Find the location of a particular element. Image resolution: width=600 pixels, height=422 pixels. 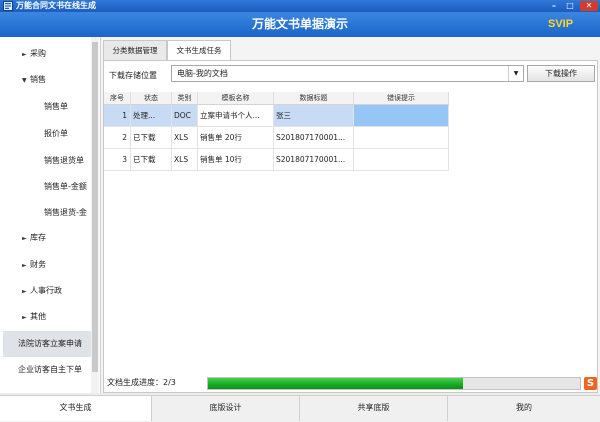

s-logo-icon: S is located at coordinates (590, 383).